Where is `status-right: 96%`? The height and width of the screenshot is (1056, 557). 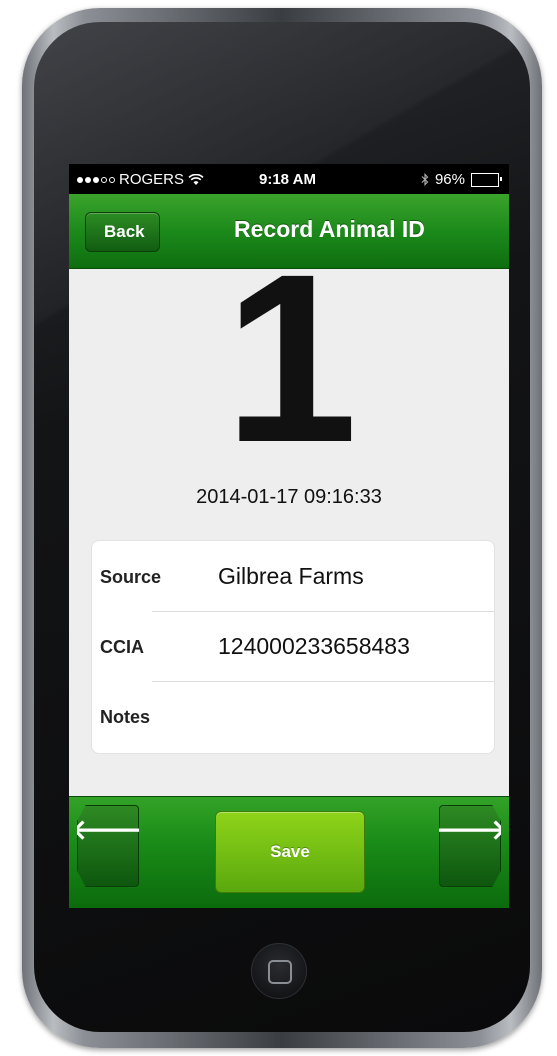
status-right: 96% is located at coordinates (461, 179).